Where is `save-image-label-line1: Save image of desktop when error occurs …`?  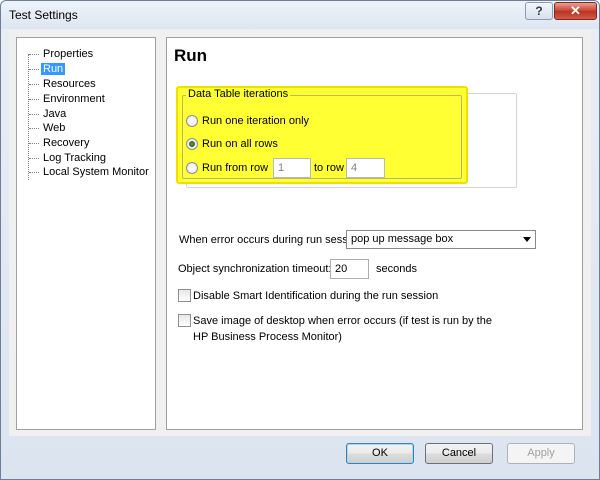
save-image-label-line1: Save image of desktop when error occurs … is located at coordinates (342, 321).